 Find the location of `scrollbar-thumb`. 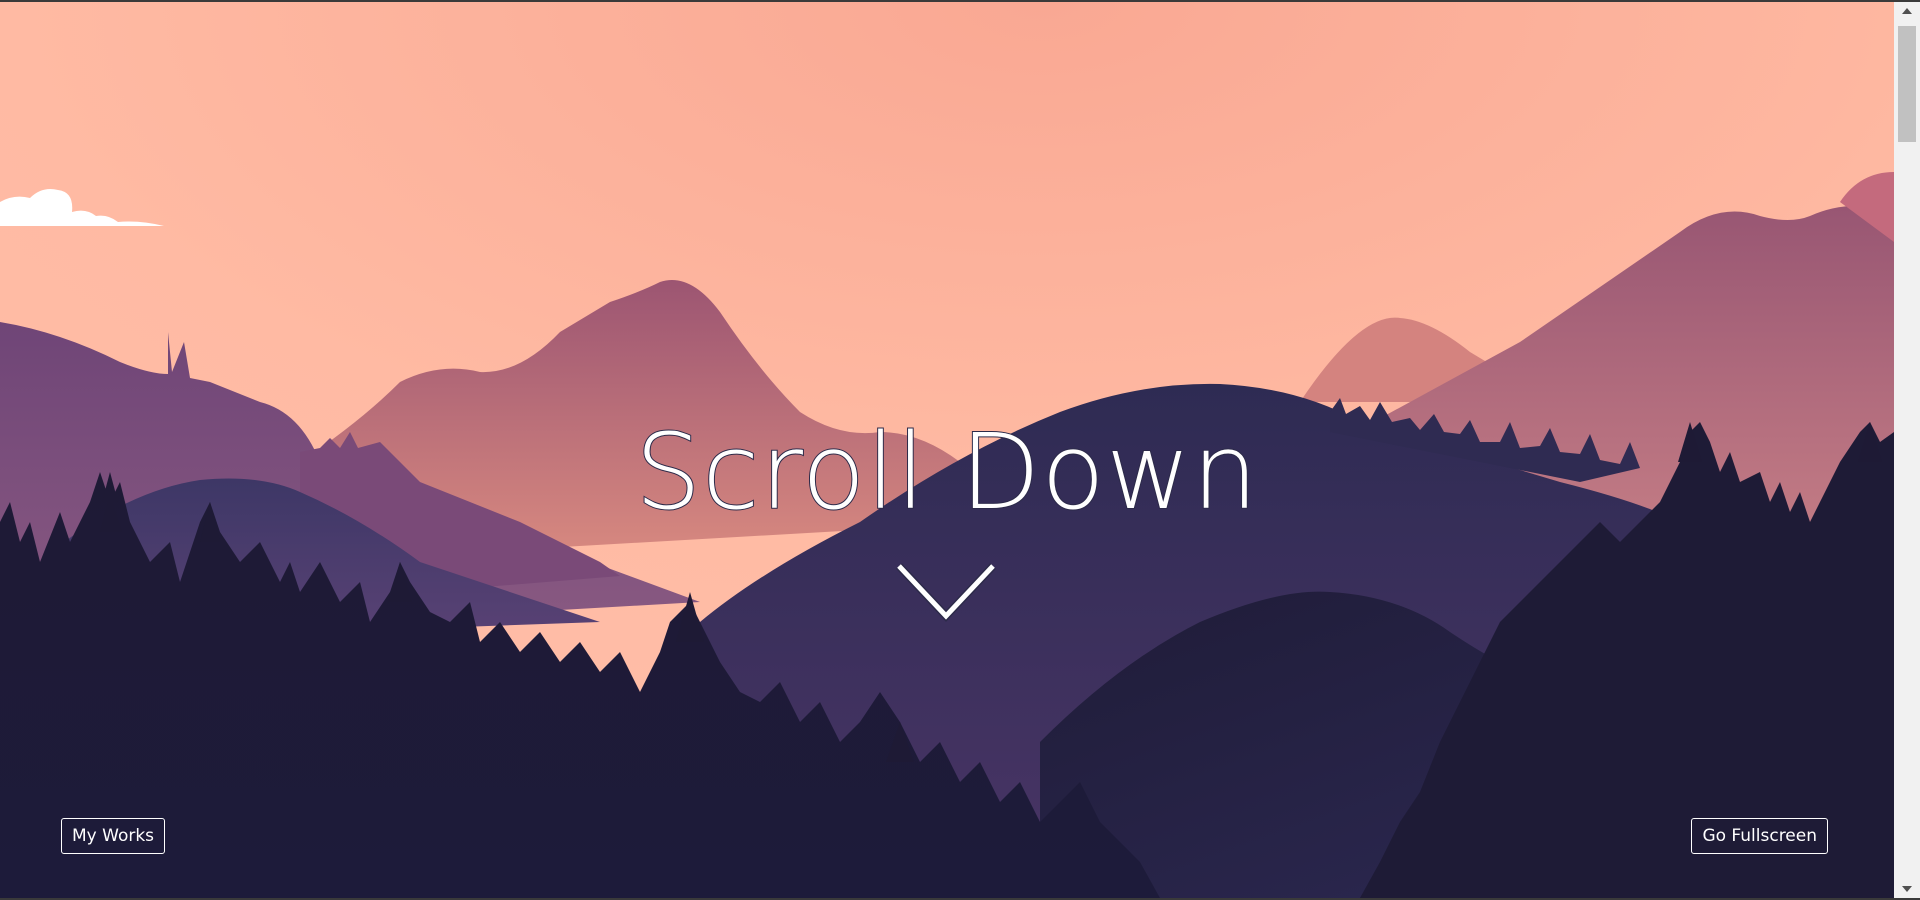

scrollbar-thumb is located at coordinates (1907, 84).